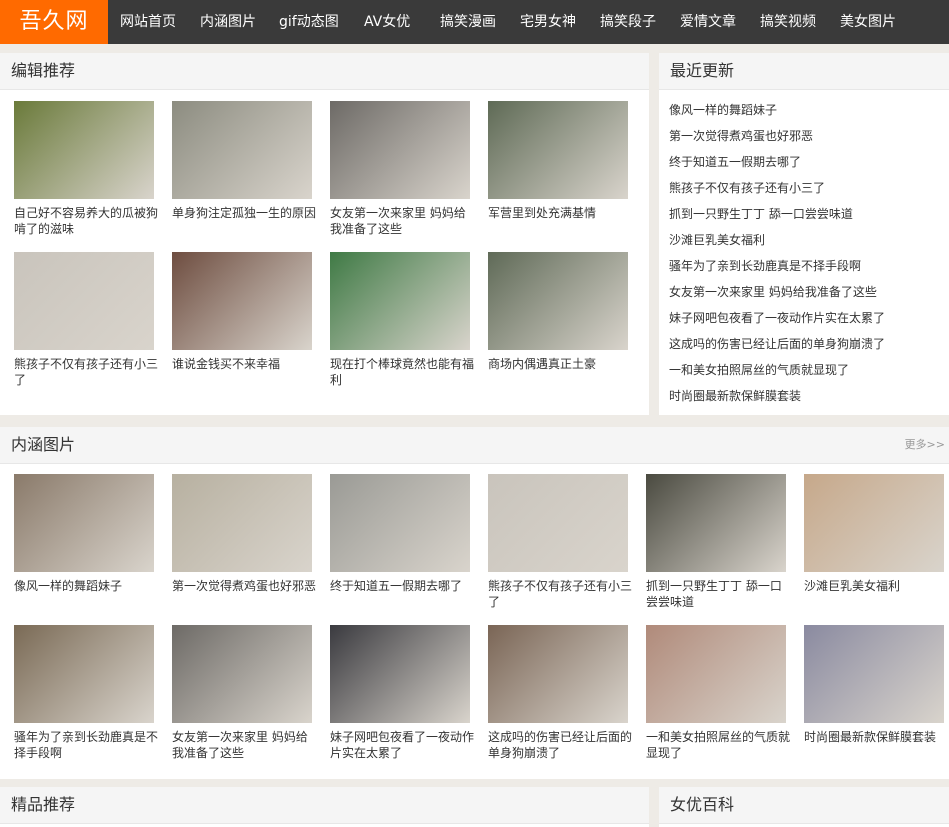 This screenshot has height=827, width=949. I want to click on thumbnail-caption: 这成吗的伤害已经让后面的单身狗崩溃了, so click(560, 745).